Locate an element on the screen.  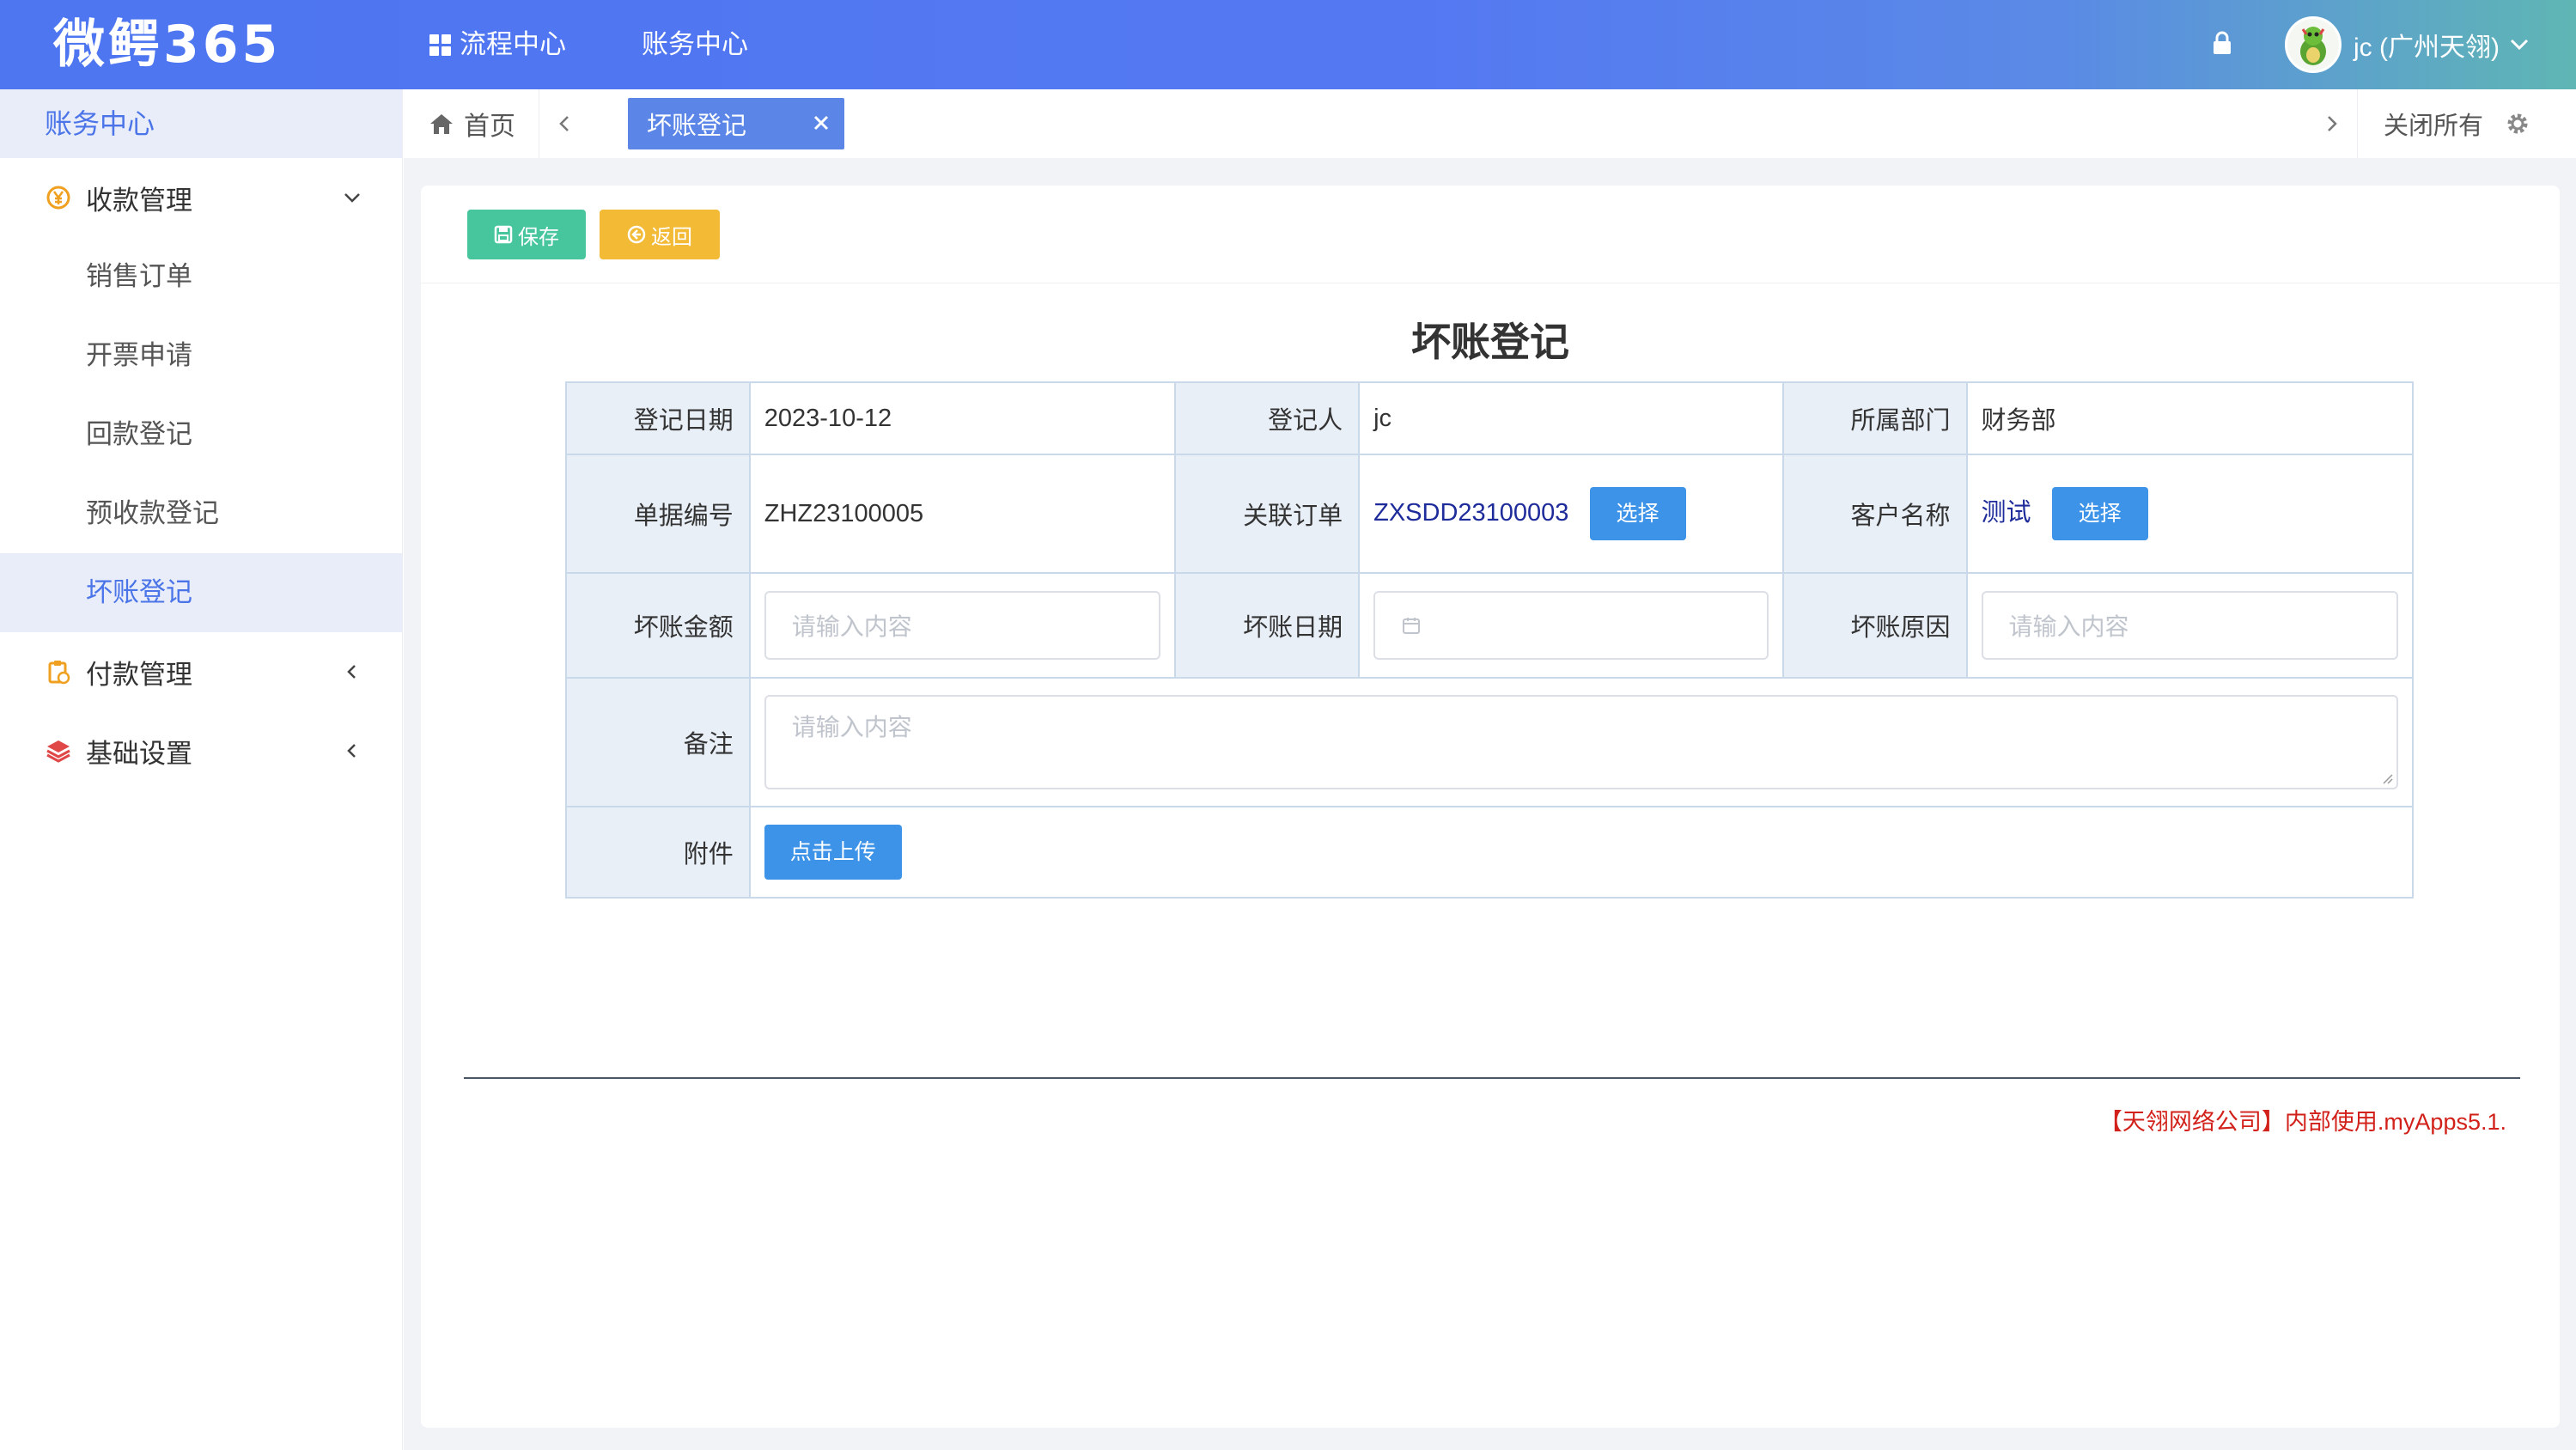
form-title: 坏账登记 is located at coordinates (1490, 342).